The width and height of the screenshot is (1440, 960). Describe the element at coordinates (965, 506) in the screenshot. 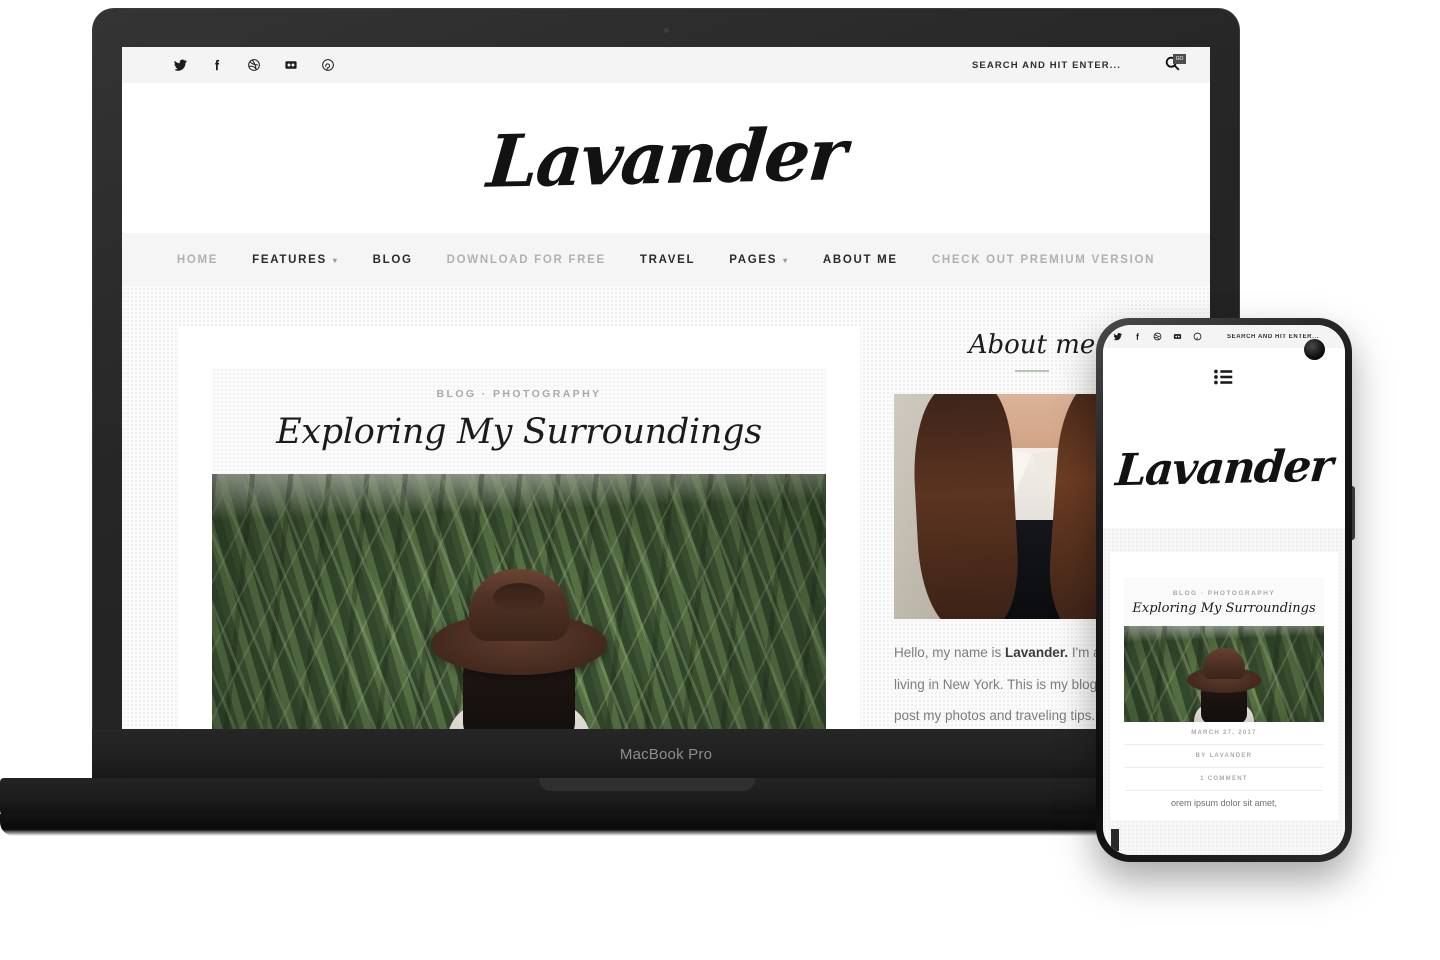

I see `portrait-hair-left` at that location.